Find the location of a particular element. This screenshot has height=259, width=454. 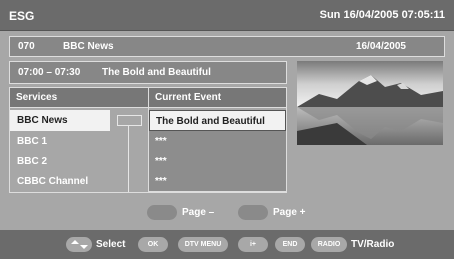

end-key: END is located at coordinates (290, 244).